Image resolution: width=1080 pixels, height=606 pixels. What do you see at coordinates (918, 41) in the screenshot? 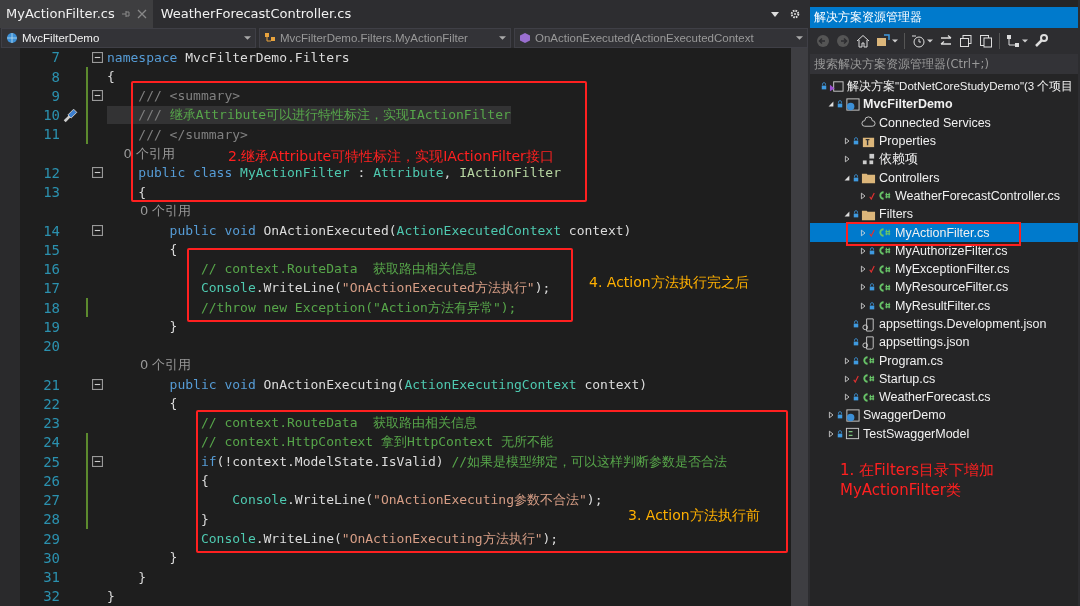
I see `history-icon` at bounding box center [918, 41].